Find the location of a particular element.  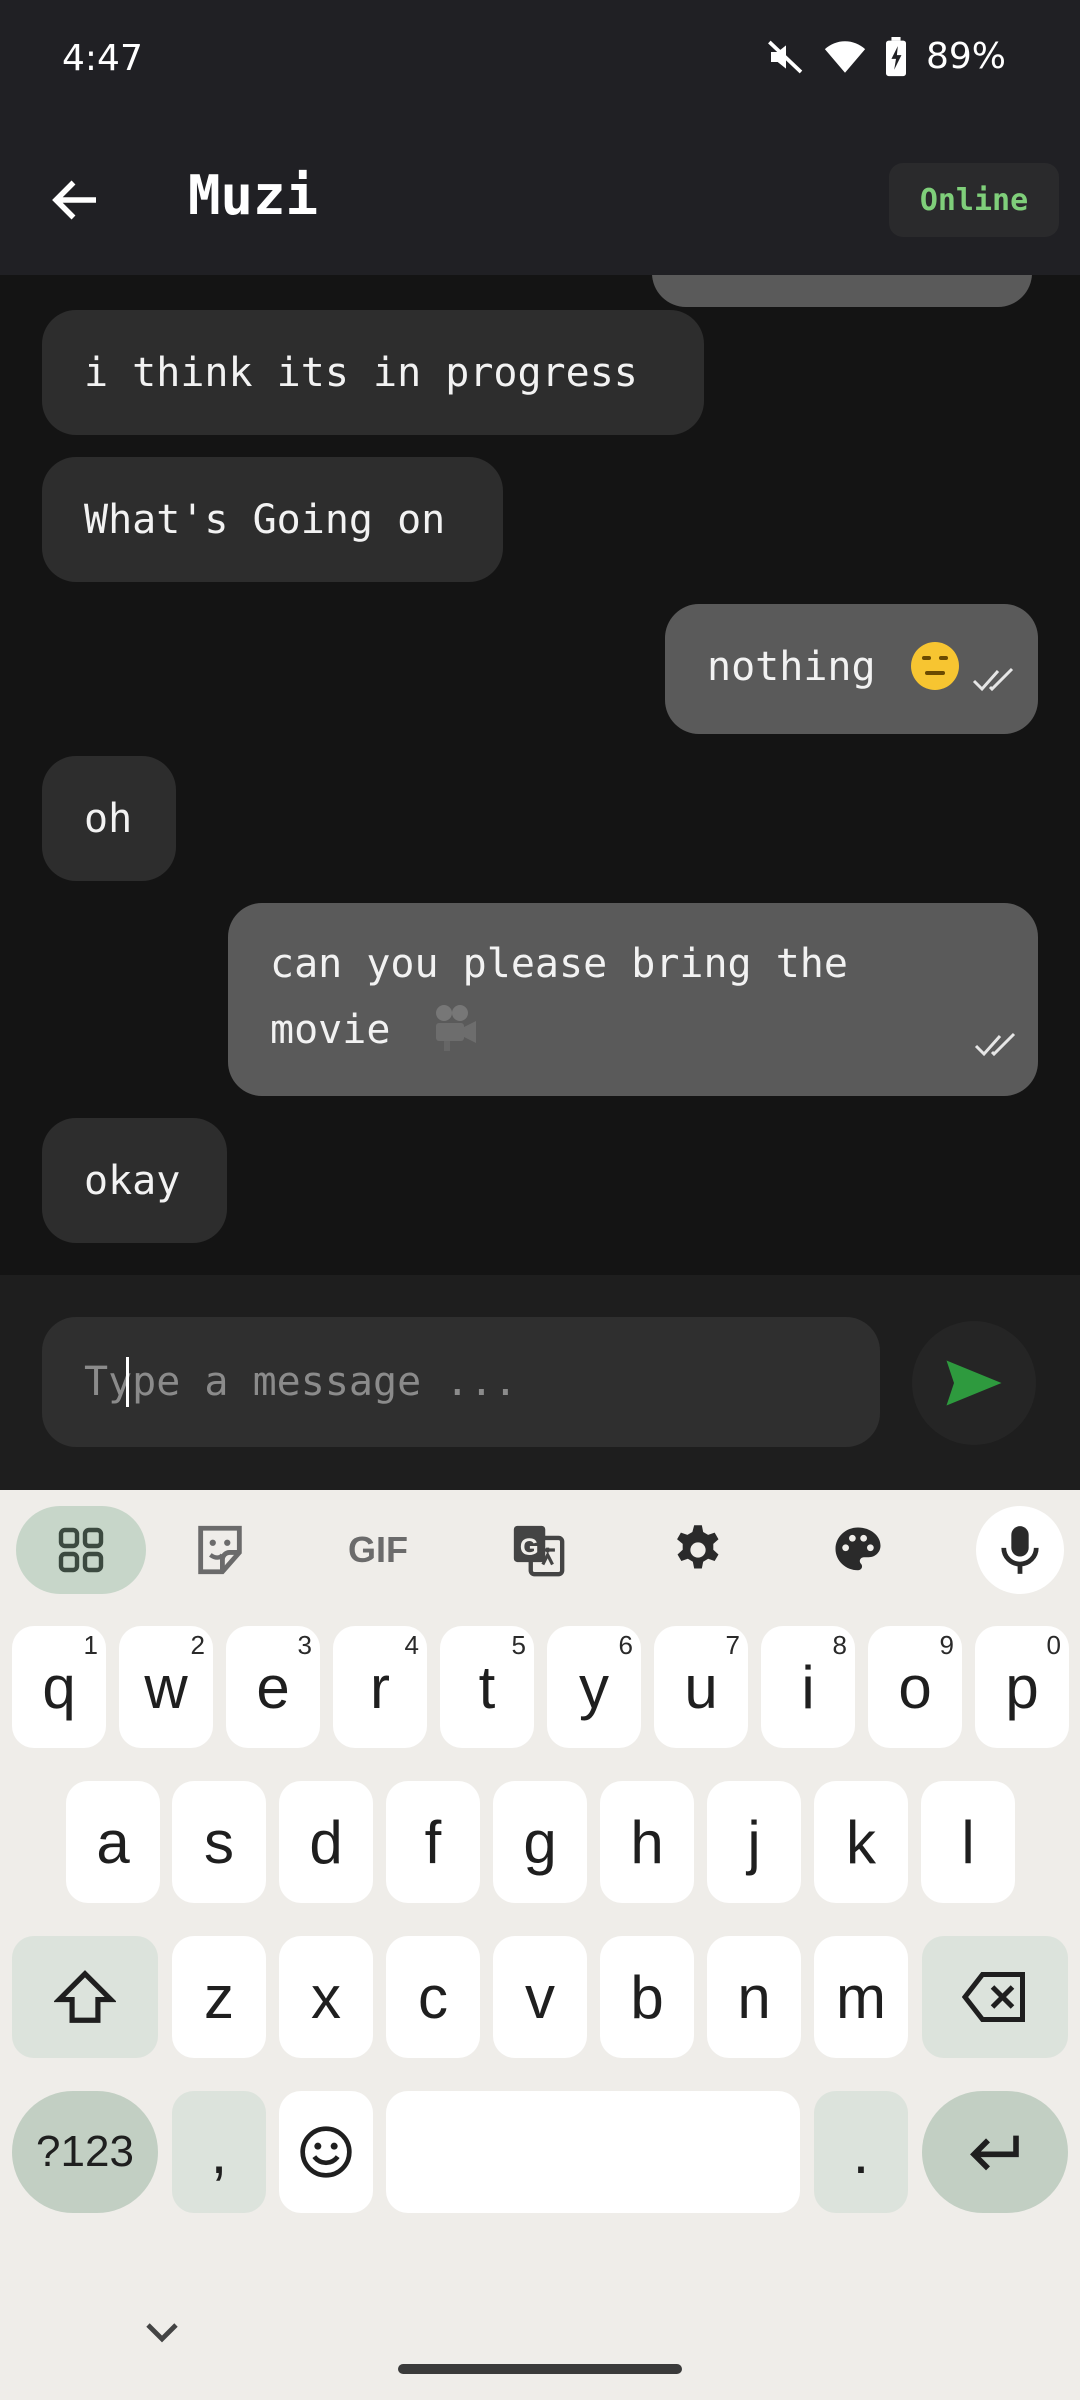

key-i: i8 is located at coordinates (808, 1687).